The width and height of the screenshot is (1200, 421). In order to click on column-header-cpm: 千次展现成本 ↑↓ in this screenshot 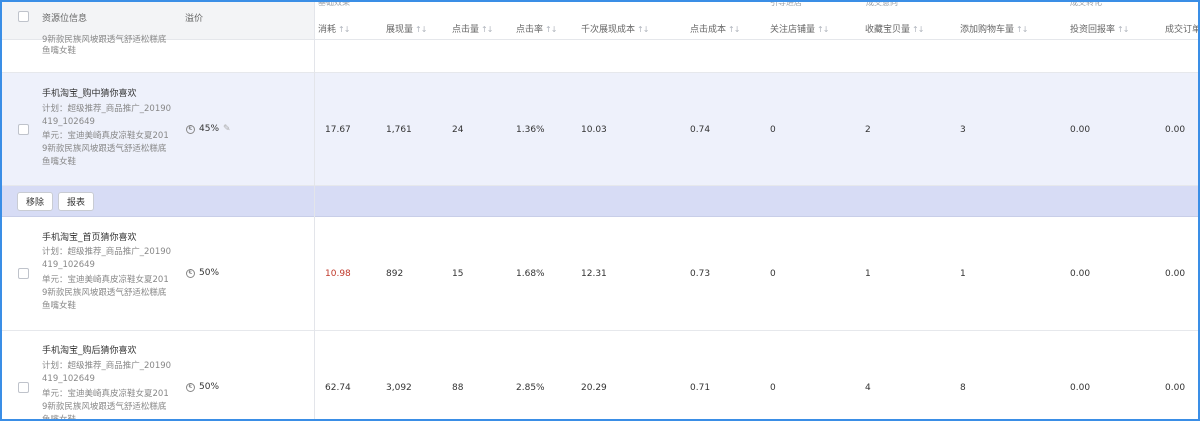, I will do `click(615, 28)`.